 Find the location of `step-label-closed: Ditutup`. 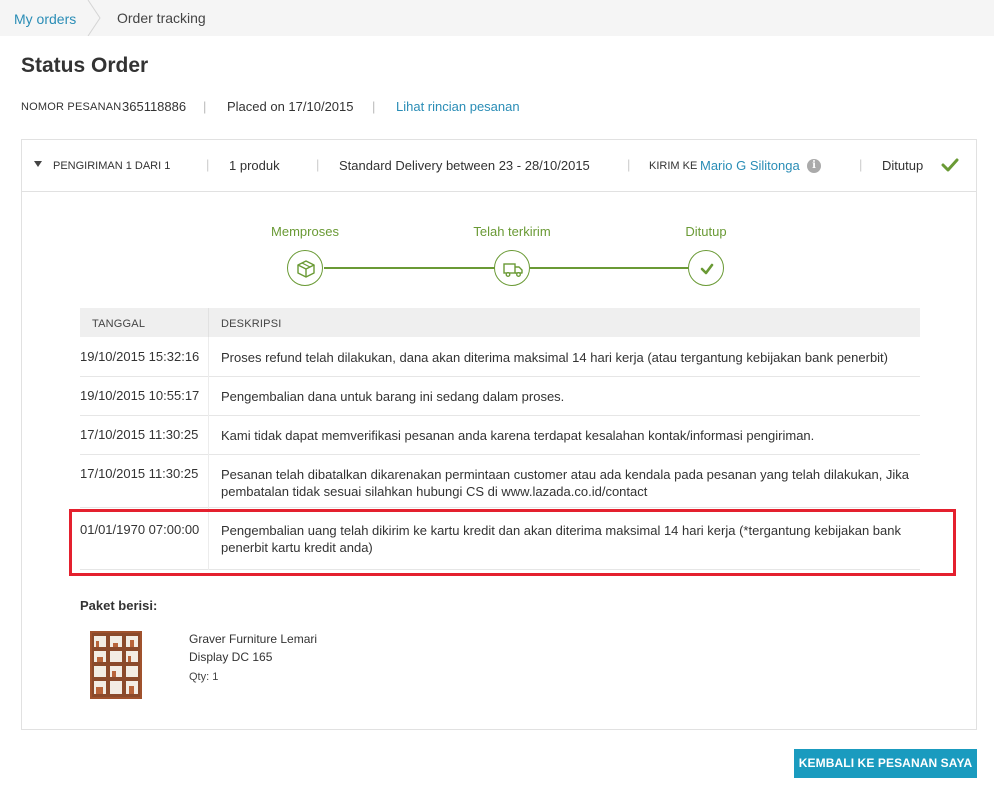

step-label-closed: Ditutup is located at coordinates (706, 231).